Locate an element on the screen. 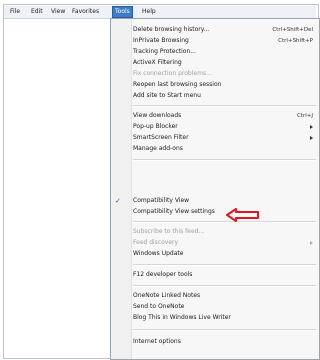  shortcut-inprivate: Ctrl+Shift+P is located at coordinates (295, 41).